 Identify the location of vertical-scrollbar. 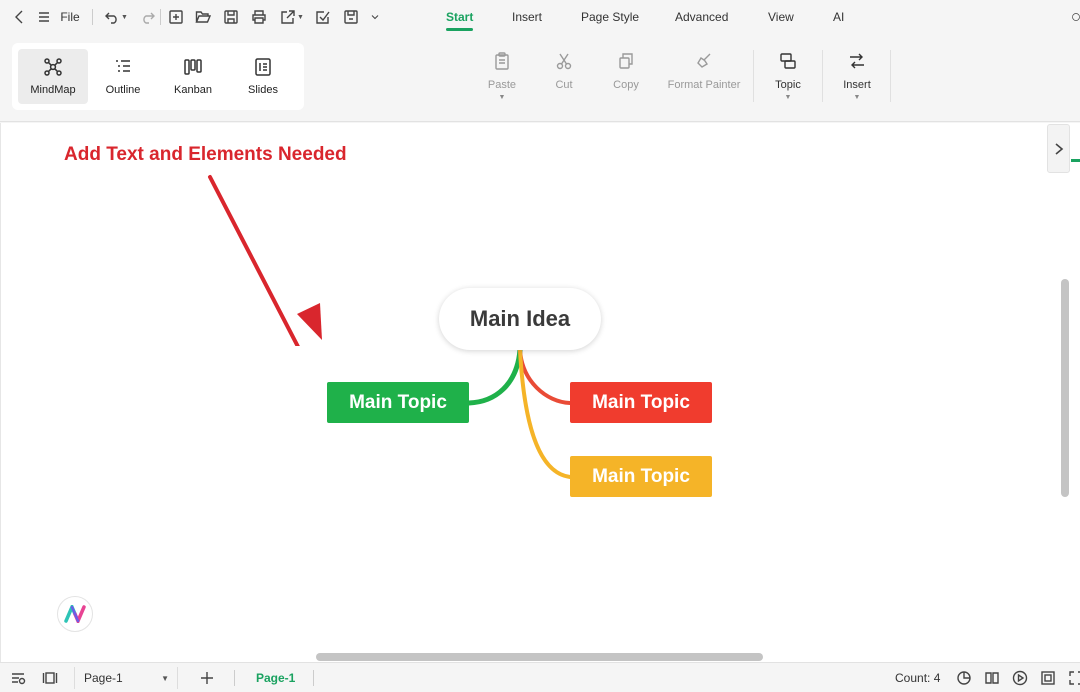
(1065, 388).